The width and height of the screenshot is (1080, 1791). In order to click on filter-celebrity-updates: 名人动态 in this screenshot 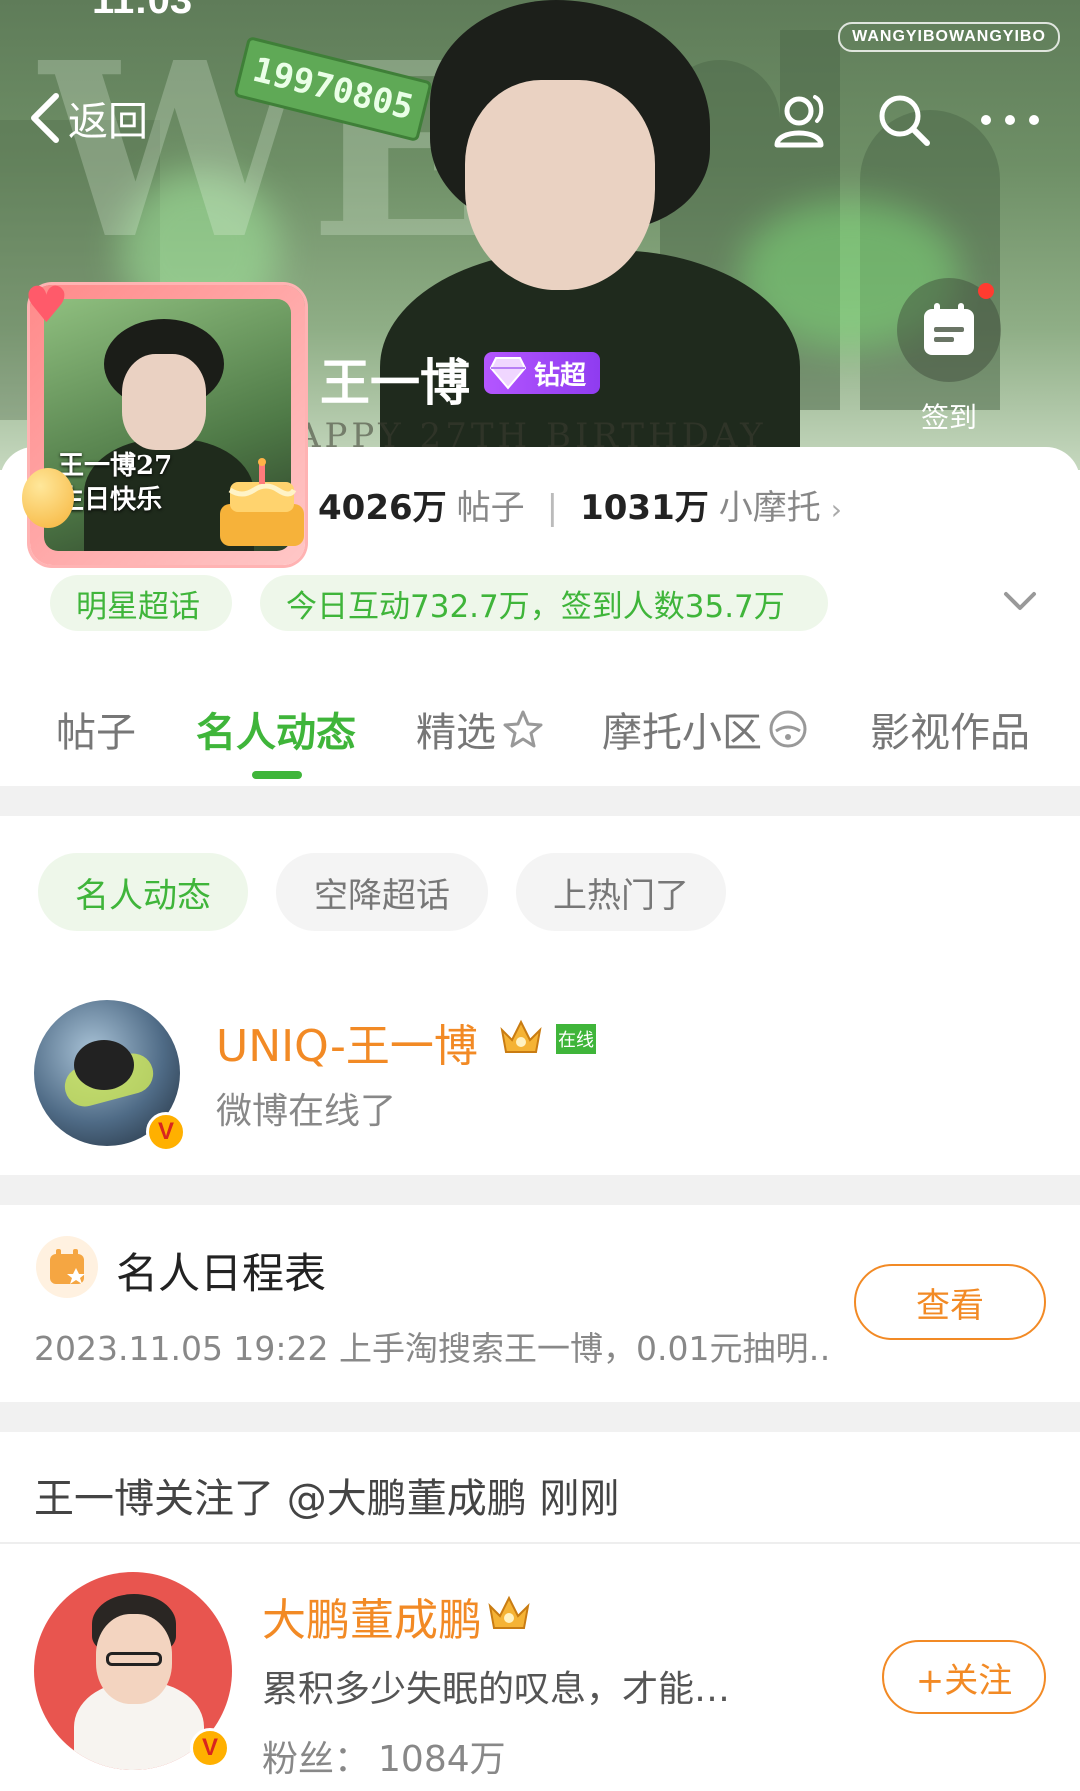, I will do `click(143, 892)`.